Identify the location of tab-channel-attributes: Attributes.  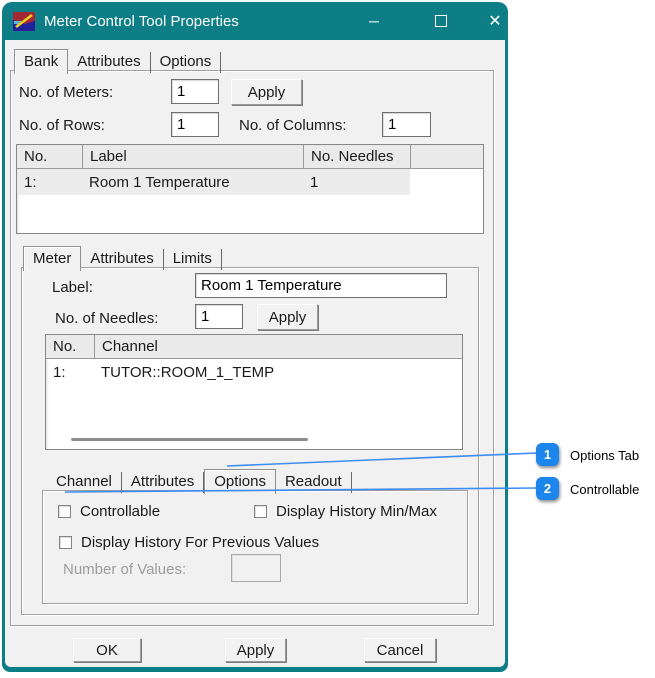
(163, 482).